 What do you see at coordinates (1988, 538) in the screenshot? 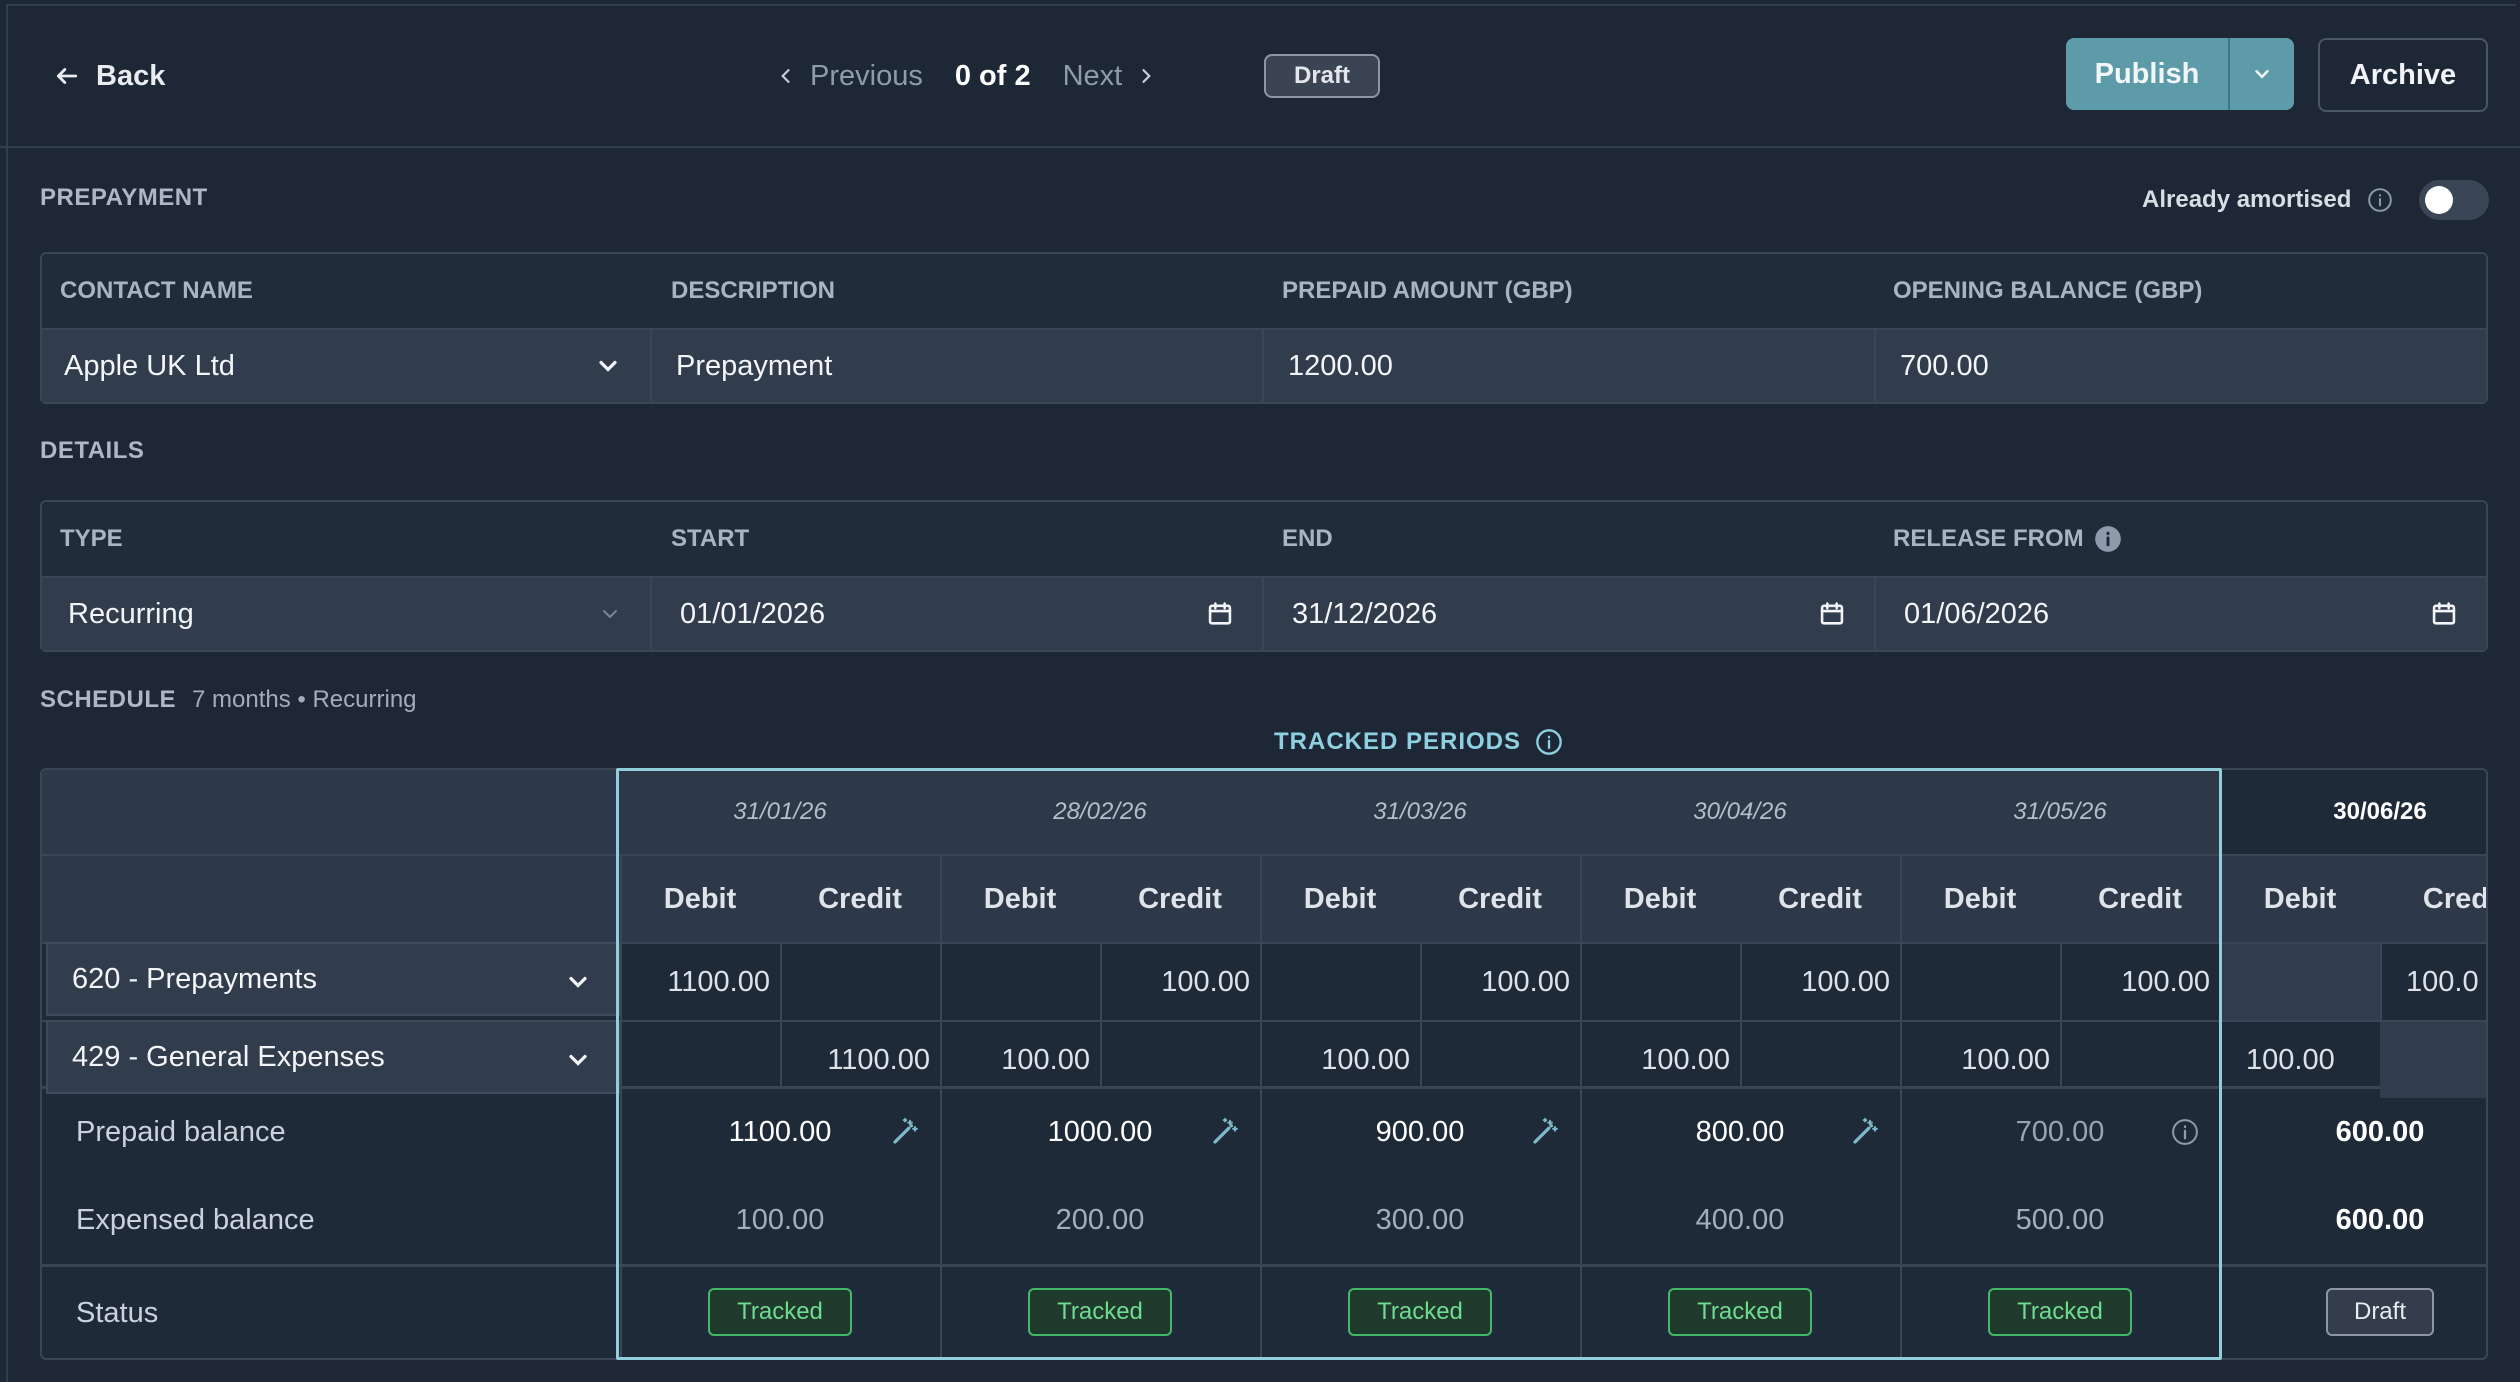
I see `release-from-header-label: RELEASE FROM` at bounding box center [1988, 538].